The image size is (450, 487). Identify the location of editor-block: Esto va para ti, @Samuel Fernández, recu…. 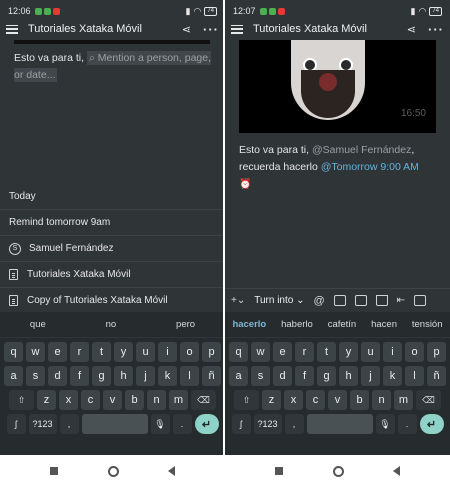
(340, 167).